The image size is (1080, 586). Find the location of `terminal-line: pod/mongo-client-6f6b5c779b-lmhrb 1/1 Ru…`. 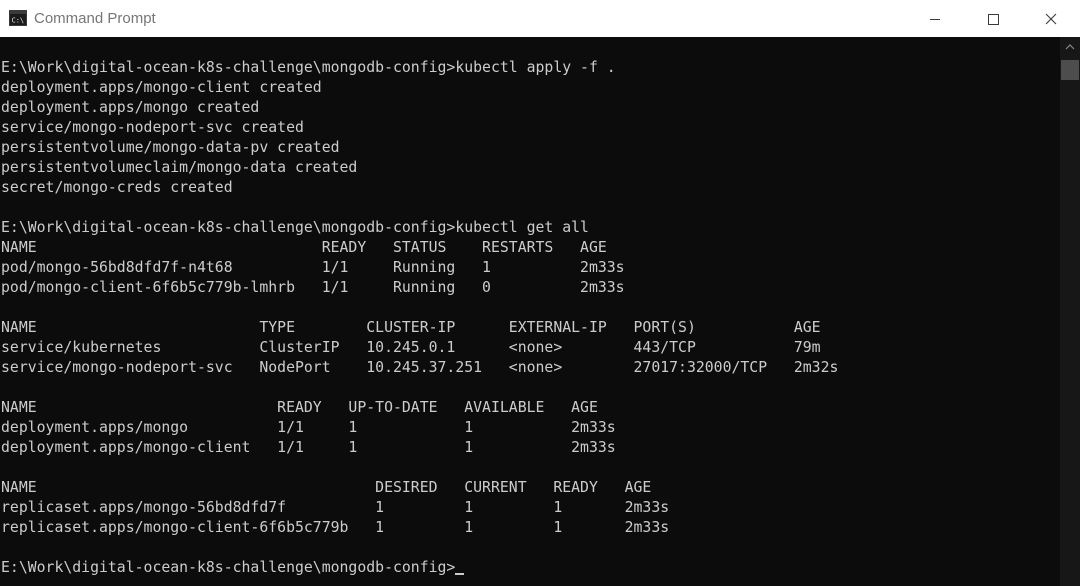

terminal-line: pod/mongo-client-6f6b5c779b-lmhrb 1/1 Ru… is located at coordinates (313, 287).